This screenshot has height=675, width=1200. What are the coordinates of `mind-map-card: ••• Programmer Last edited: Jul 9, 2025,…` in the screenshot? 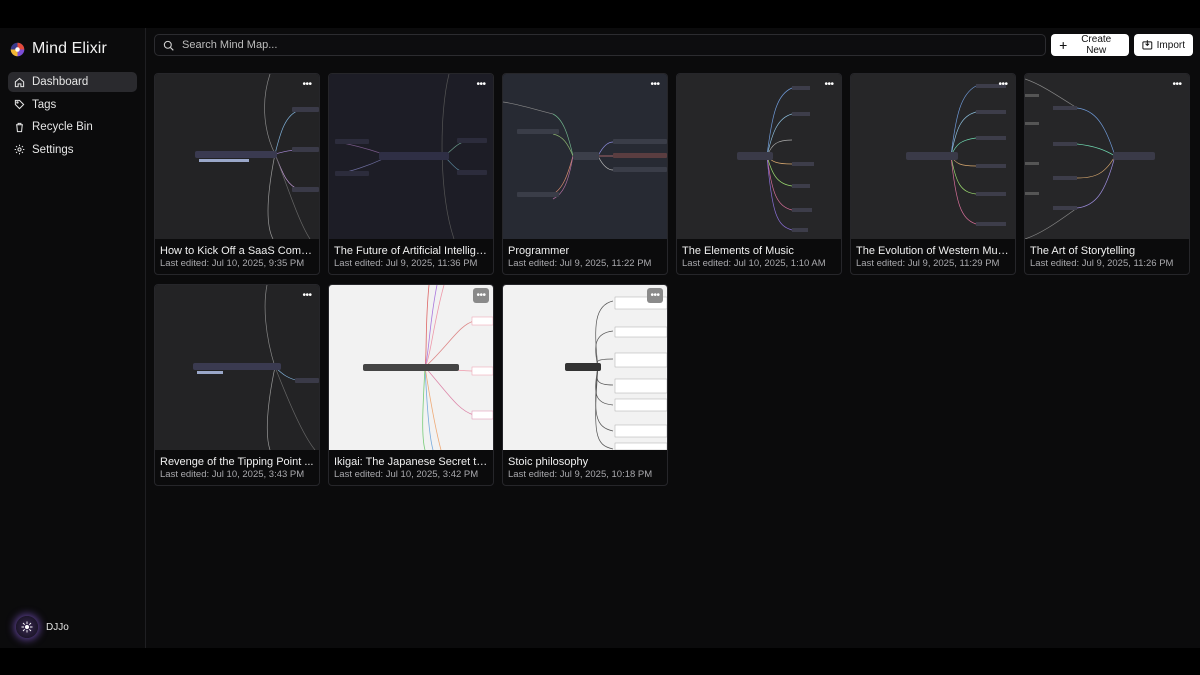 It's located at (585, 174).